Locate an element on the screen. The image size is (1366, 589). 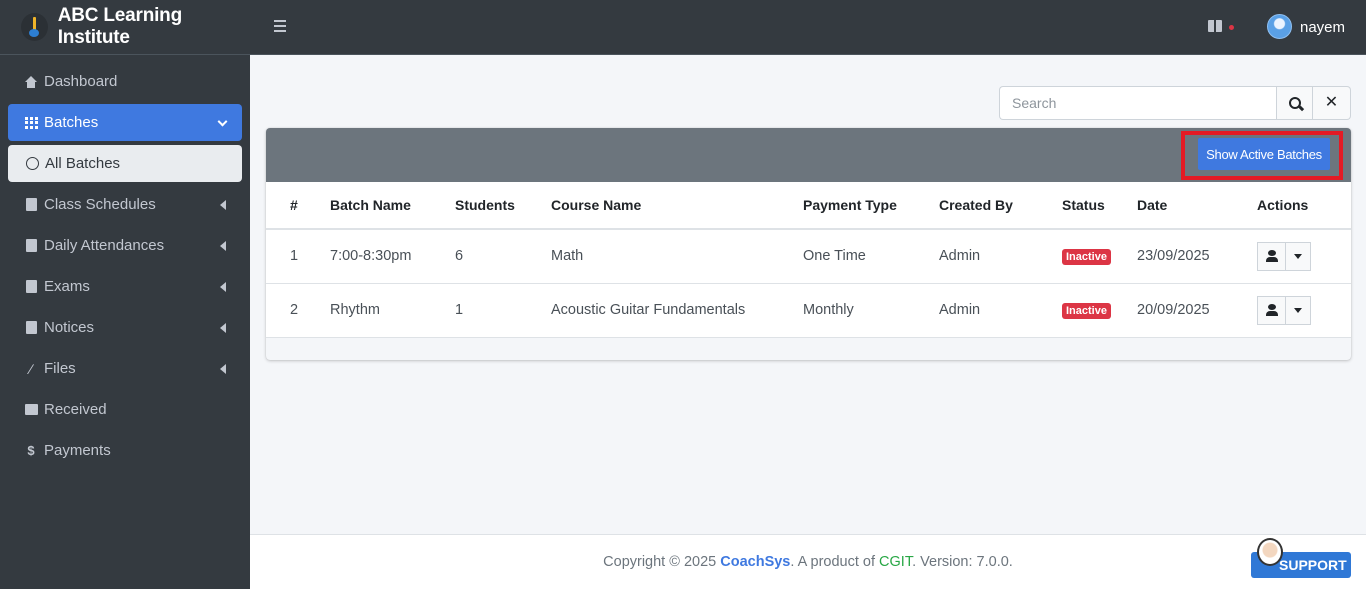
cell-batch-name: Rhythm is located at coordinates (392, 310).